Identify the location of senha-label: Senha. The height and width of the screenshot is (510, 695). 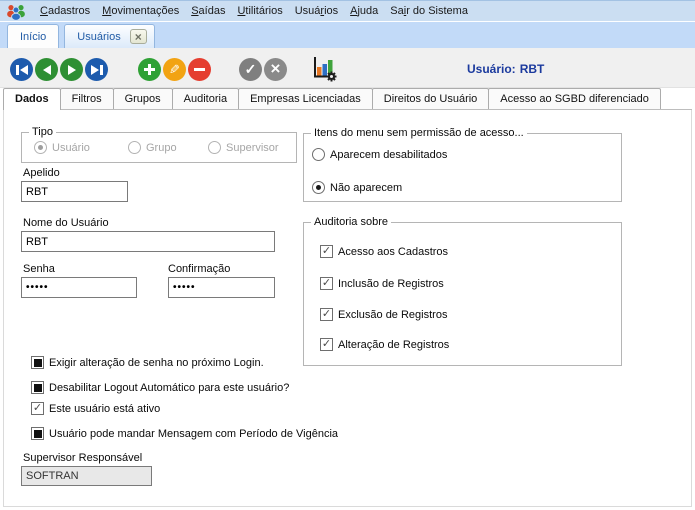
(39, 269).